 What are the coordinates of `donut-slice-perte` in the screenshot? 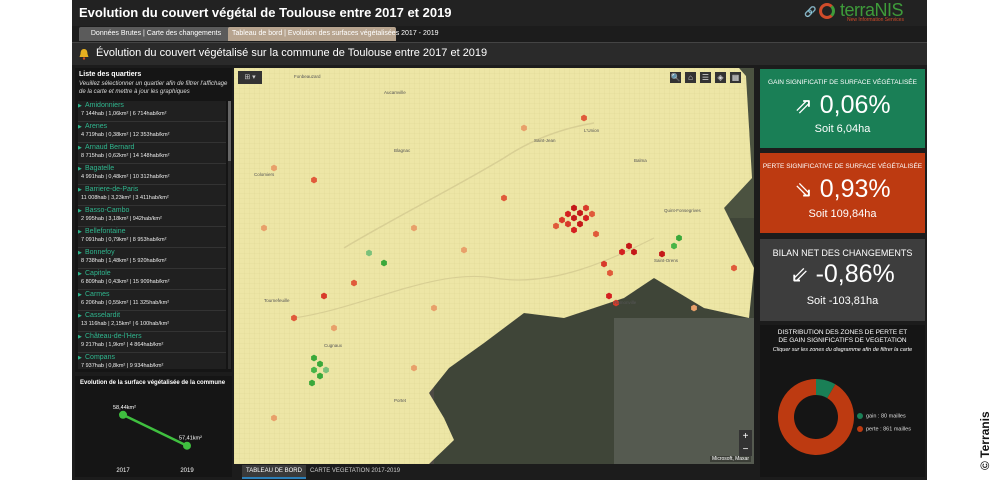 It's located at (816, 417).